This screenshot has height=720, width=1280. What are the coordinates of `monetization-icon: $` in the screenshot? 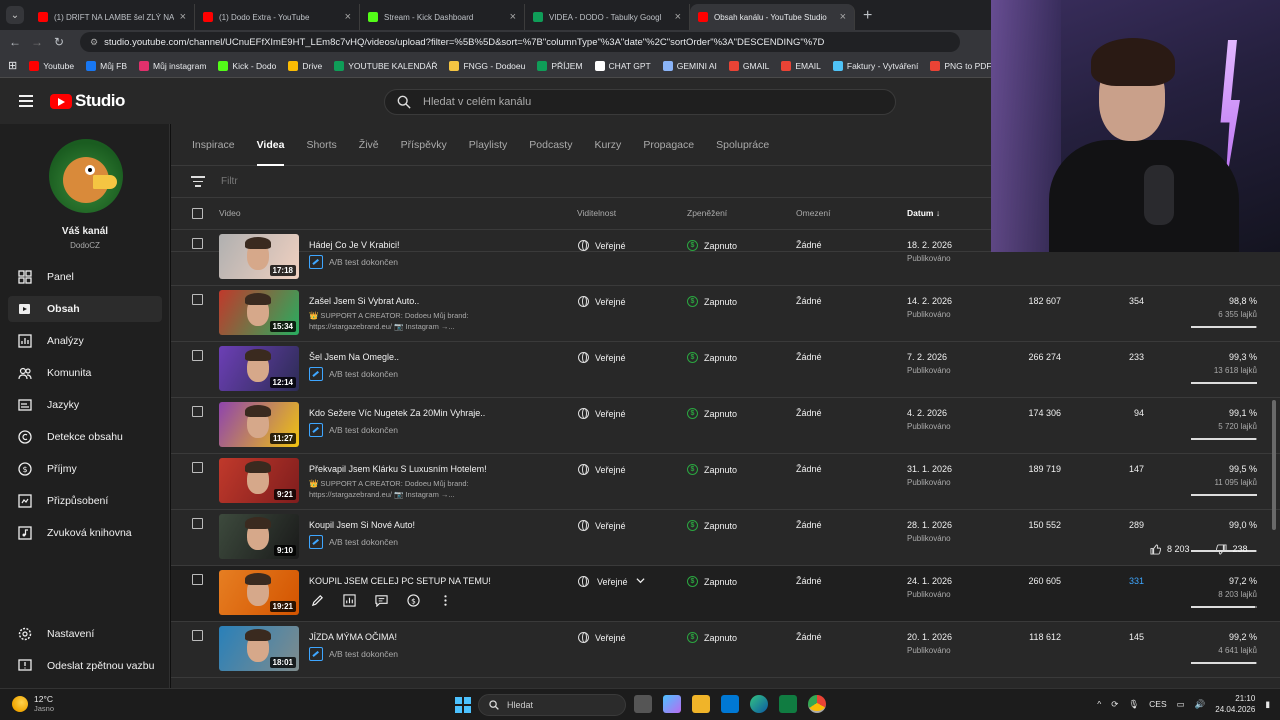 It's located at (413, 600).